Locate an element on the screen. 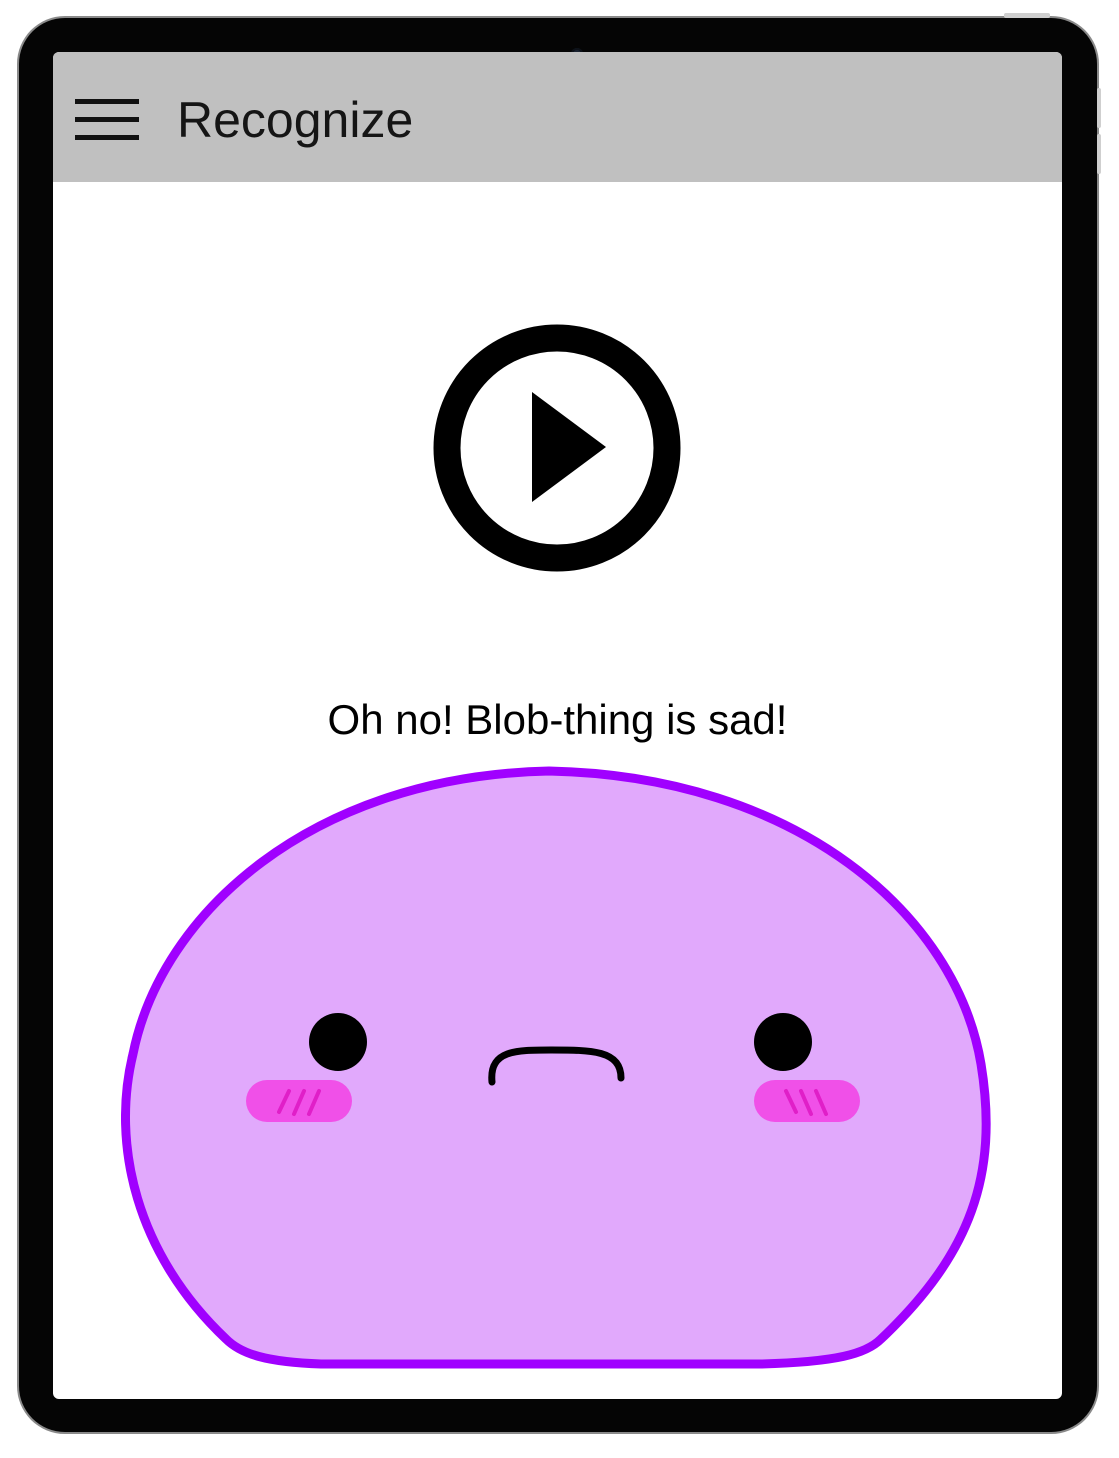 The height and width of the screenshot is (1458, 1119). left-eye is located at coordinates (338, 1042).